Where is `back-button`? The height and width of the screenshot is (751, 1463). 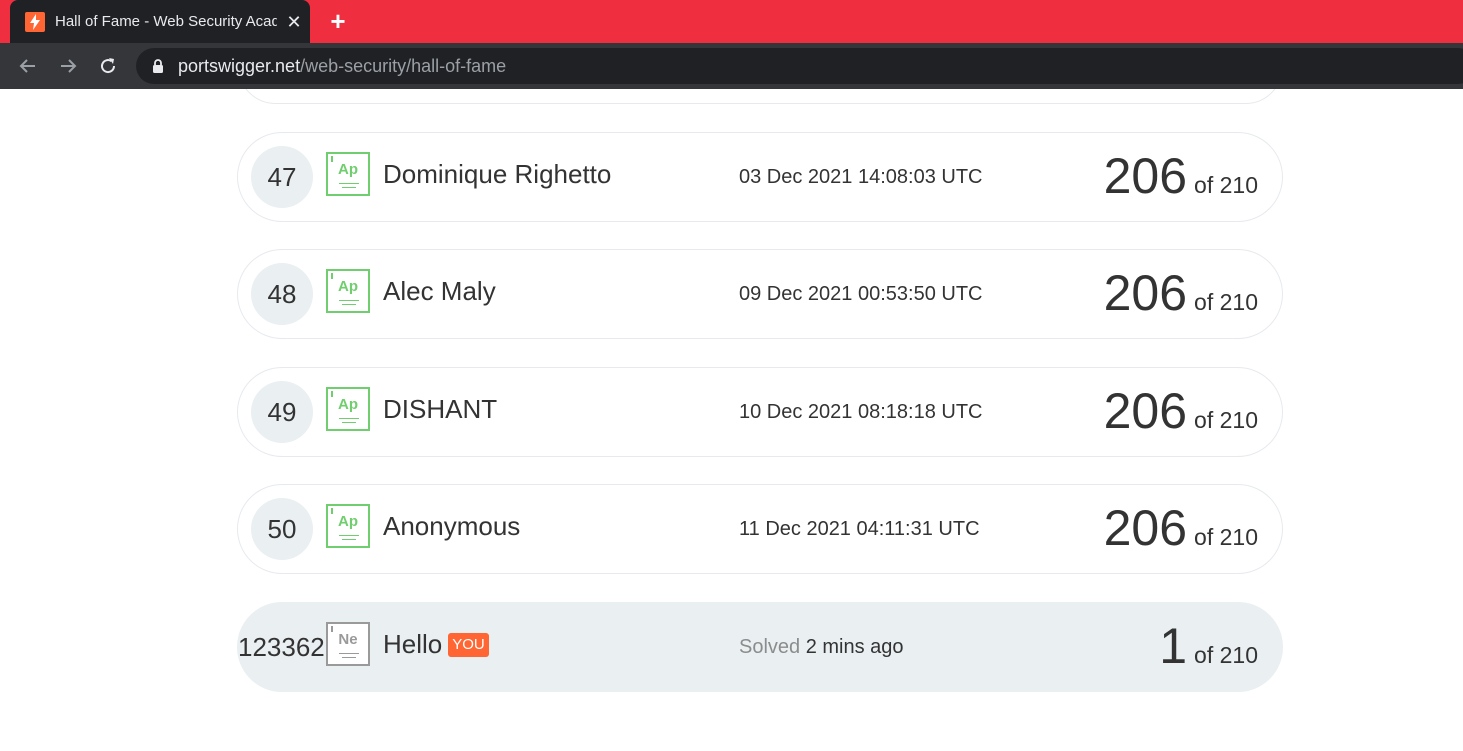 back-button is located at coordinates (28, 66).